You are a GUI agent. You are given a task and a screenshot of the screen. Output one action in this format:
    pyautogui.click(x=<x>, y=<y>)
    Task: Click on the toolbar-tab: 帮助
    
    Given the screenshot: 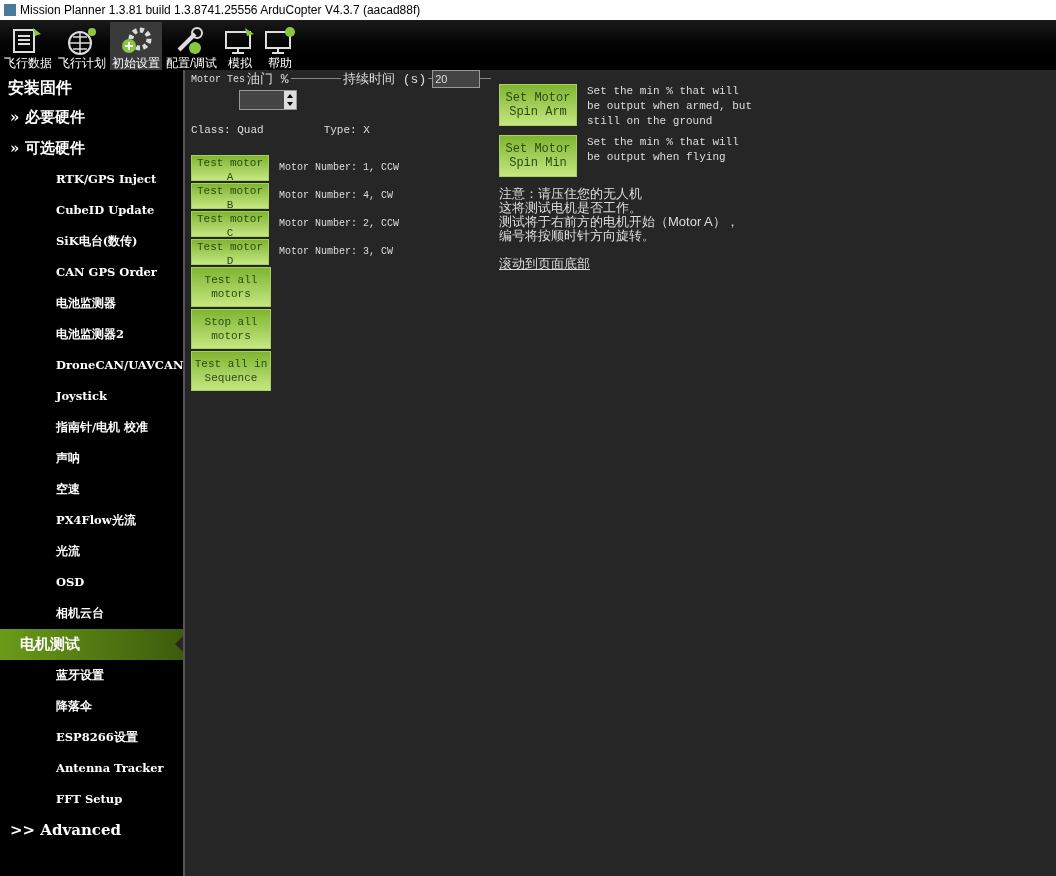 What is the action you would take?
    pyautogui.click(x=280, y=46)
    